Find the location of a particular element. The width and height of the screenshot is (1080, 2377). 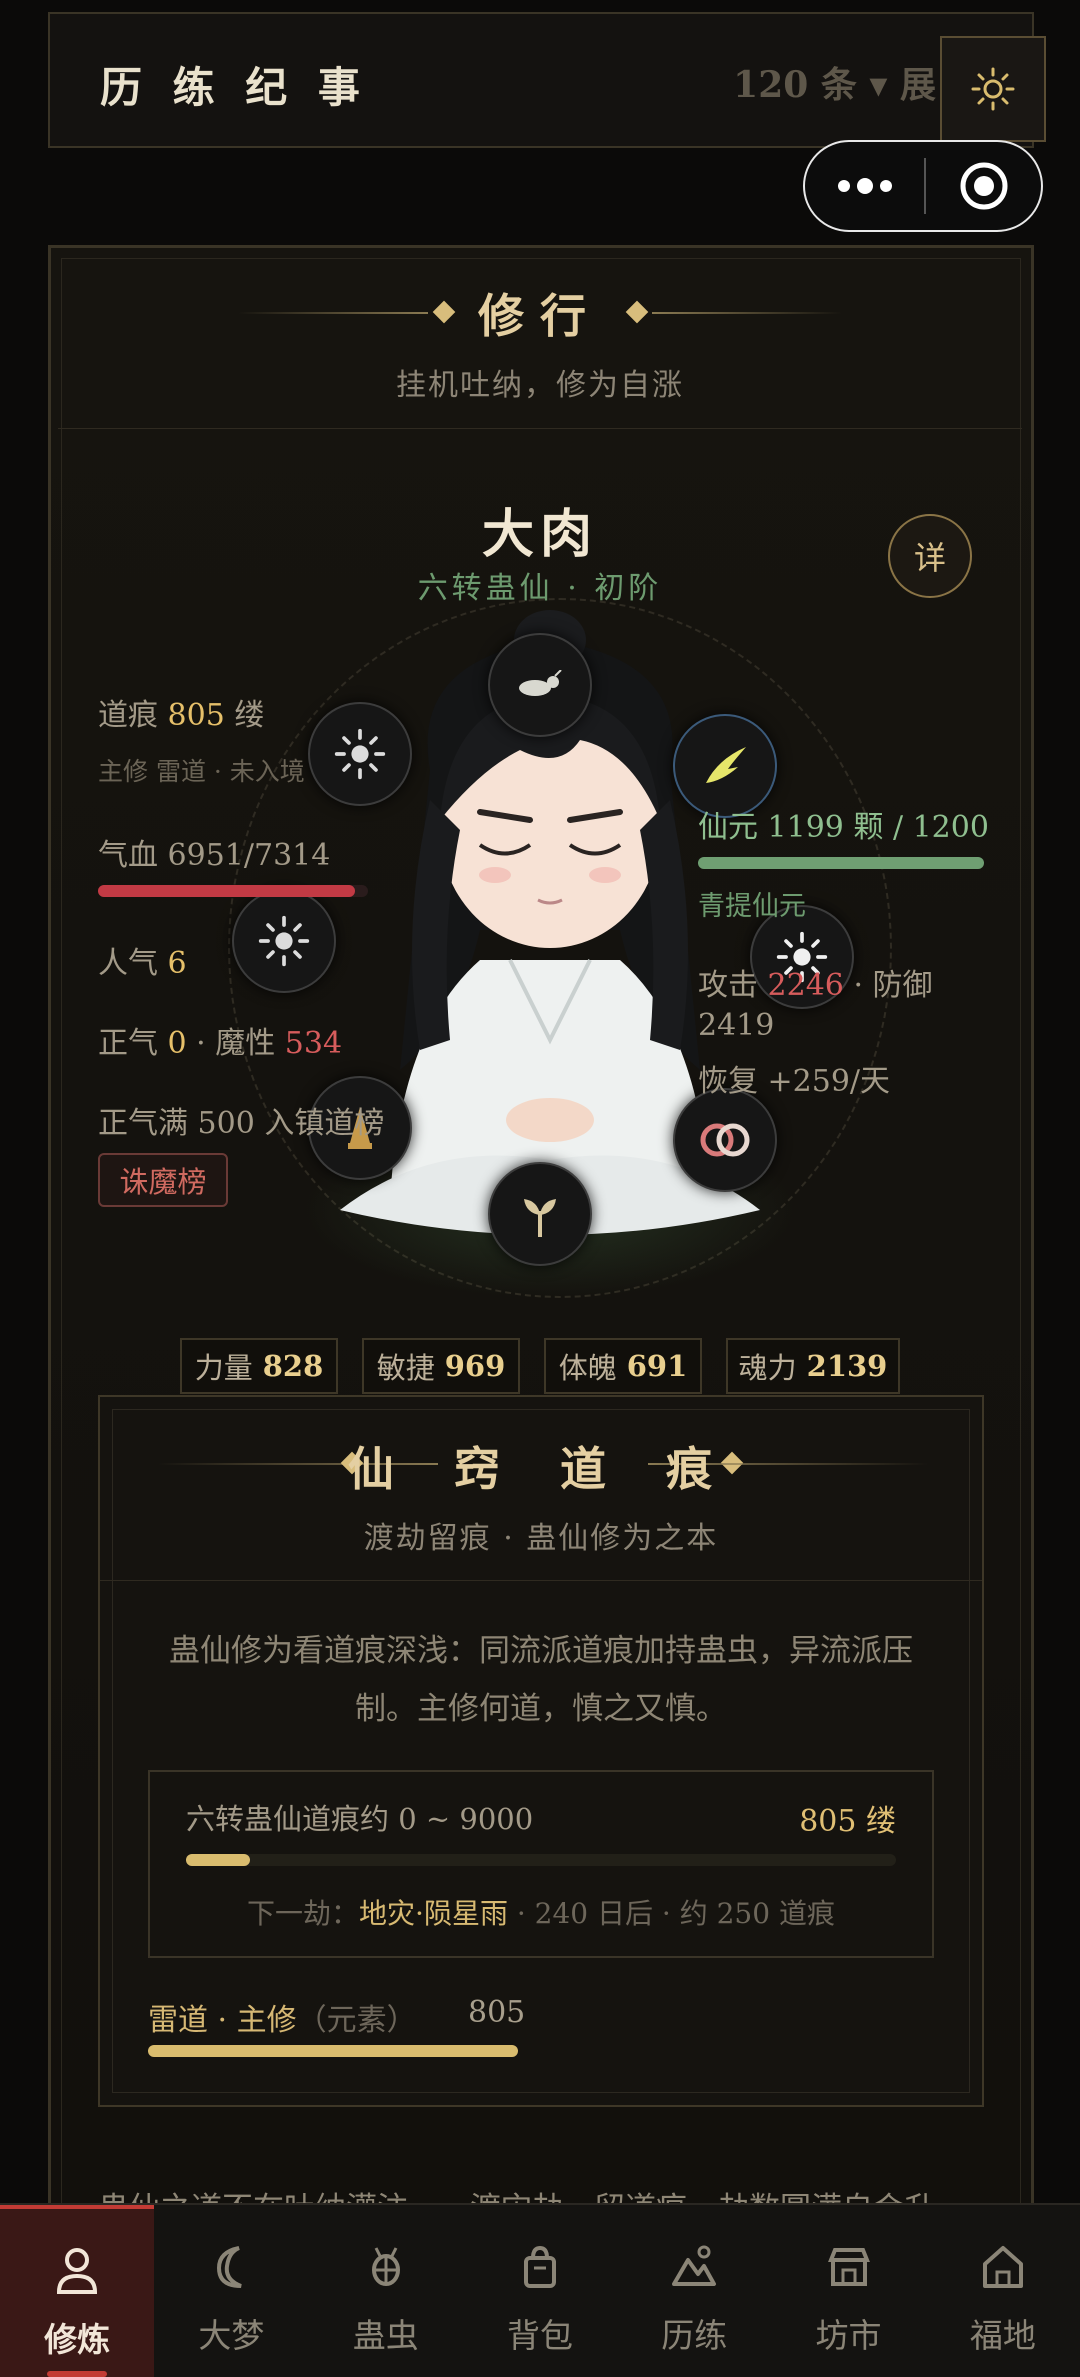

orb-rings is located at coordinates (725, 1140).